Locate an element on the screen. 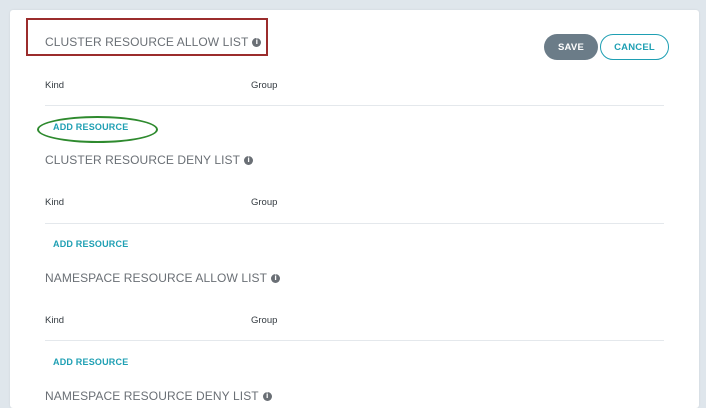 This screenshot has width=706, height=408. add-resource-button-cluster-allow: ADD RESOURCE is located at coordinates (90, 127).